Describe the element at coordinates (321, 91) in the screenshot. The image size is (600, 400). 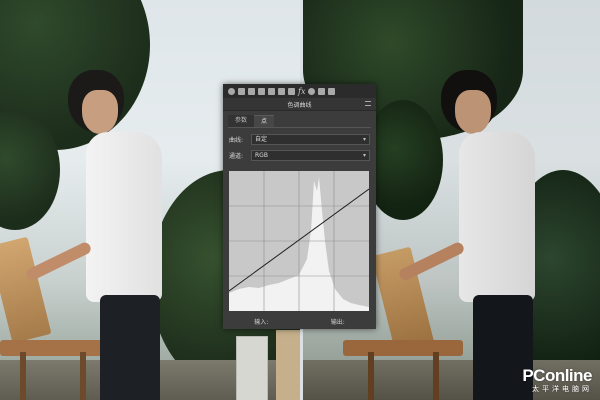
I see `properties-icon` at that location.